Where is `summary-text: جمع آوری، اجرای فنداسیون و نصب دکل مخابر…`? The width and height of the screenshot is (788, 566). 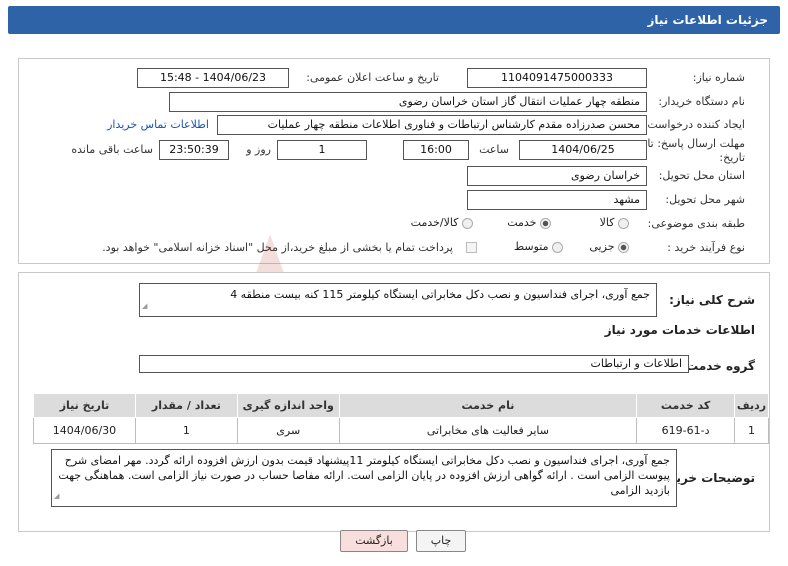
summary-text: جمع آوری، اجرای فنداسیون و نصب دکل مخابر… is located at coordinates (440, 294).